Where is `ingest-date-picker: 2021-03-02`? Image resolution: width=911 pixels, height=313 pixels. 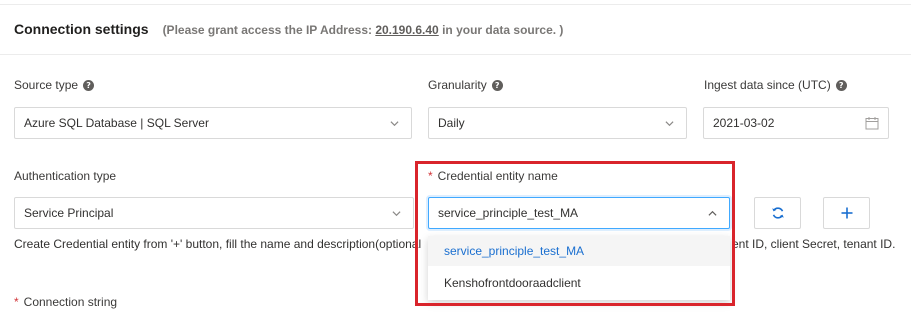
ingest-date-picker: 2021-03-02 is located at coordinates (796, 123).